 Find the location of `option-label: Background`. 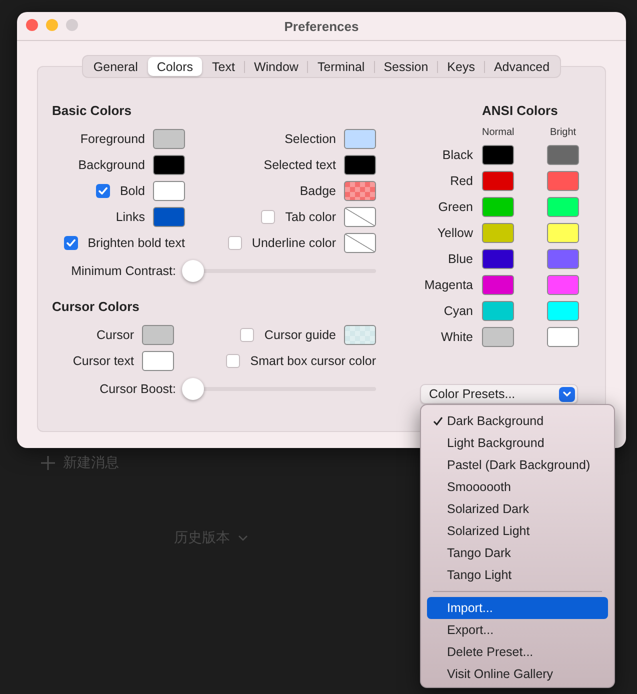

option-label: Background is located at coordinates (111, 165).